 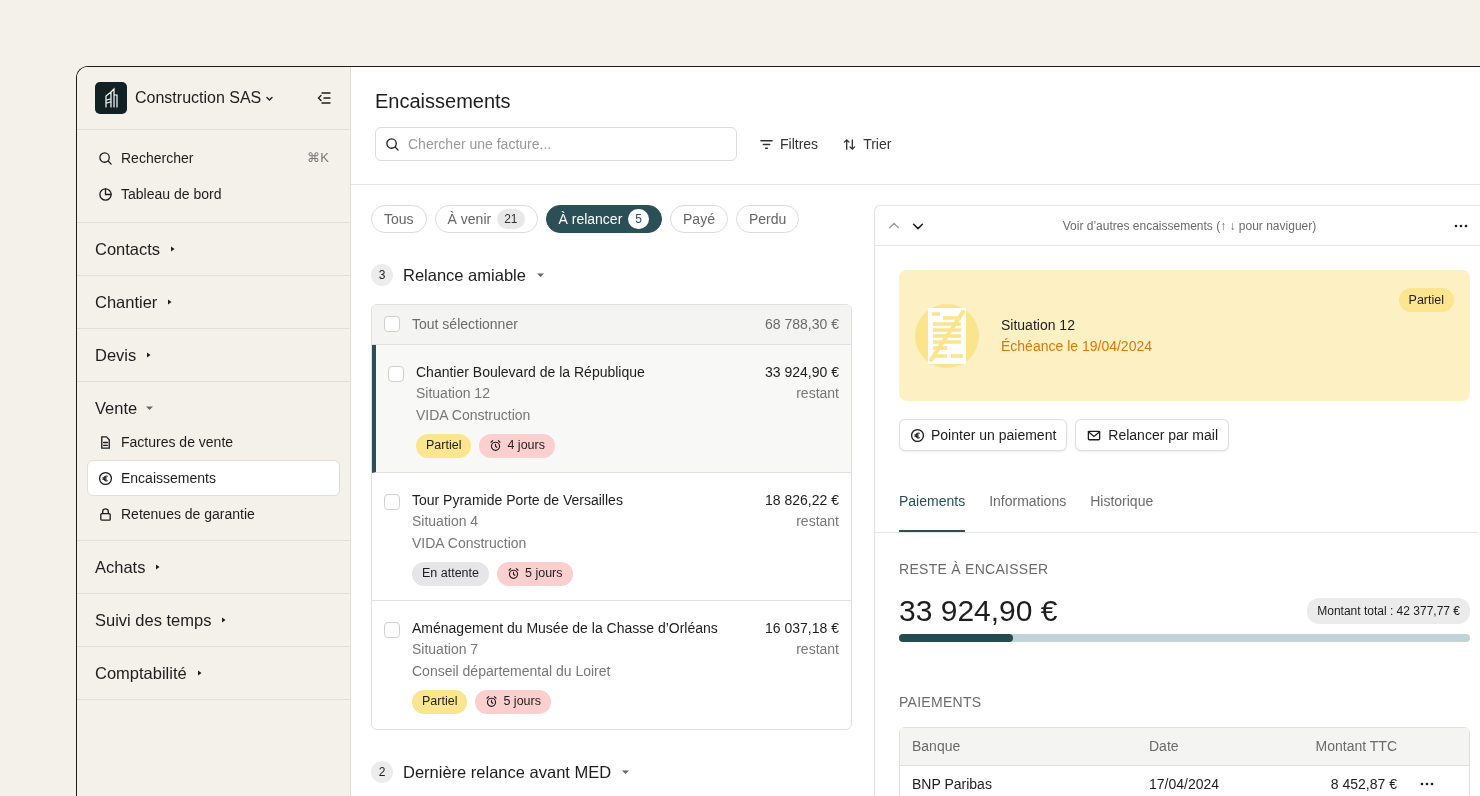 I want to click on amount: 16 037,18 €, so click(x=802, y=628).